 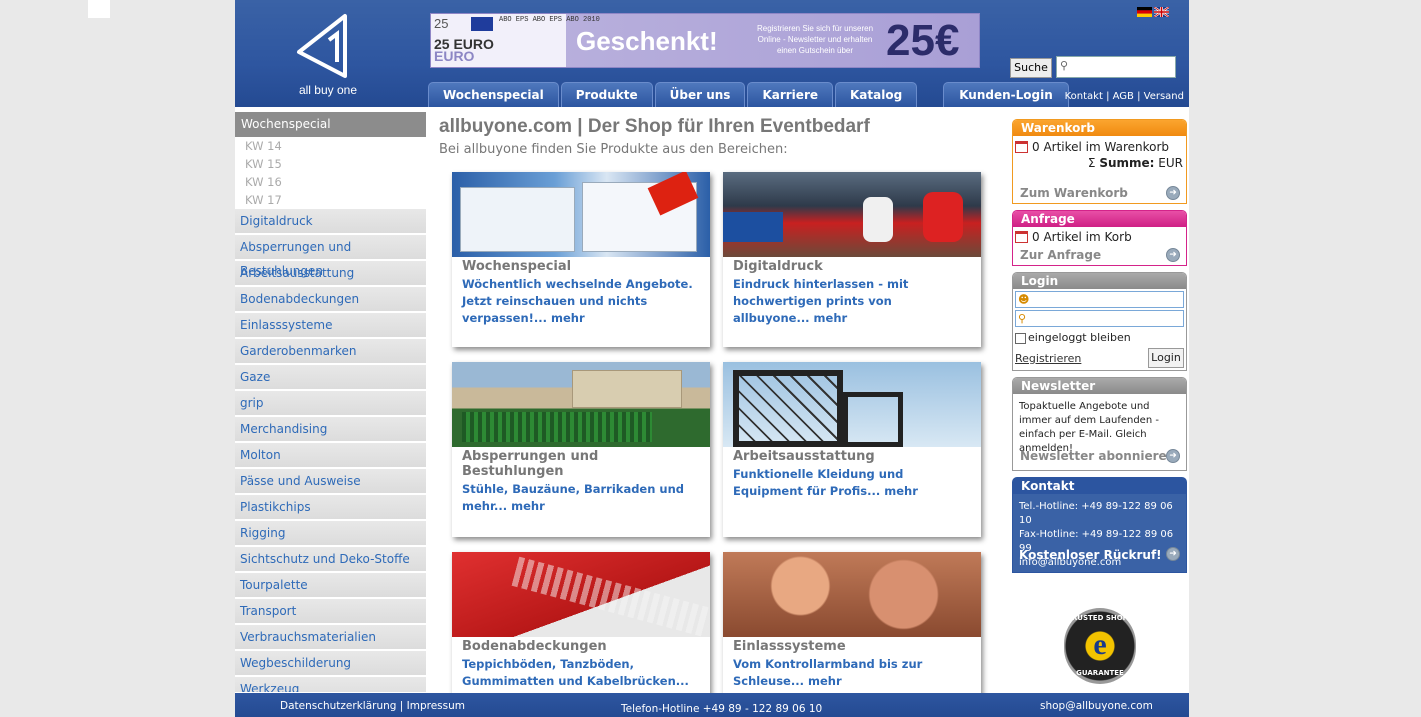 What do you see at coordinates (1100, 673) in the screenshot?
I see `trusted-seal-bottom: GUARANTEE` at bounding box center [1100, 673].